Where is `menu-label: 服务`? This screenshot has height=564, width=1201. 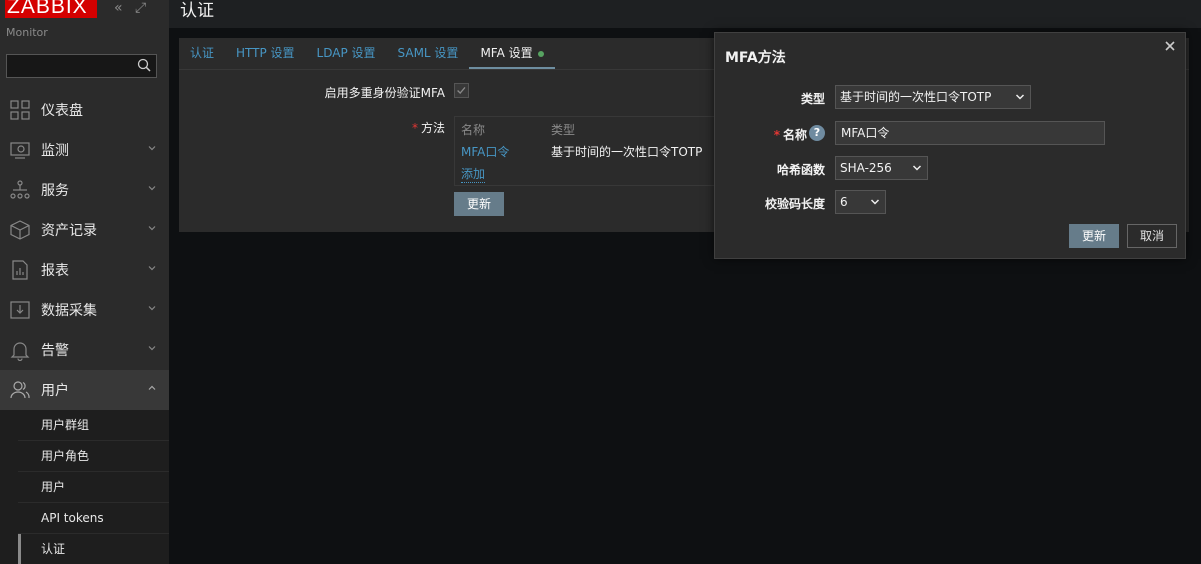 menu-label: 服务 is located at coordinates (55, 191).